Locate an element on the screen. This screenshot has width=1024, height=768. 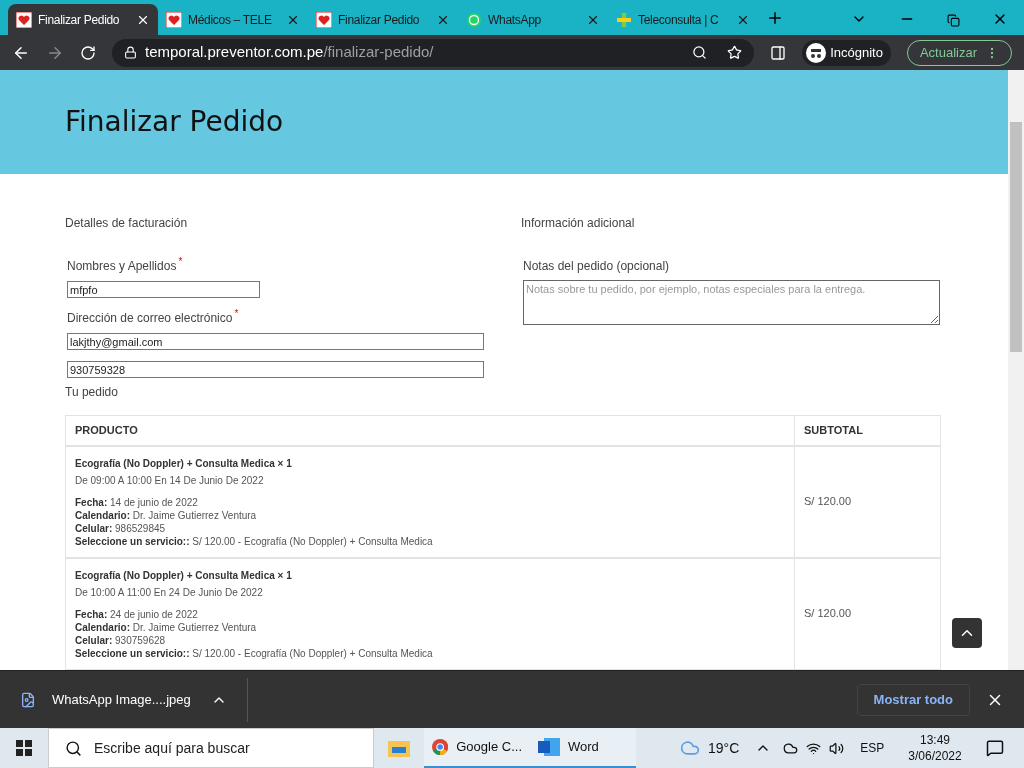
notes-field: Notas sobre tu pedido, por ejemplo, notas especiales para la entrega. is located at coordinates (731, 302).